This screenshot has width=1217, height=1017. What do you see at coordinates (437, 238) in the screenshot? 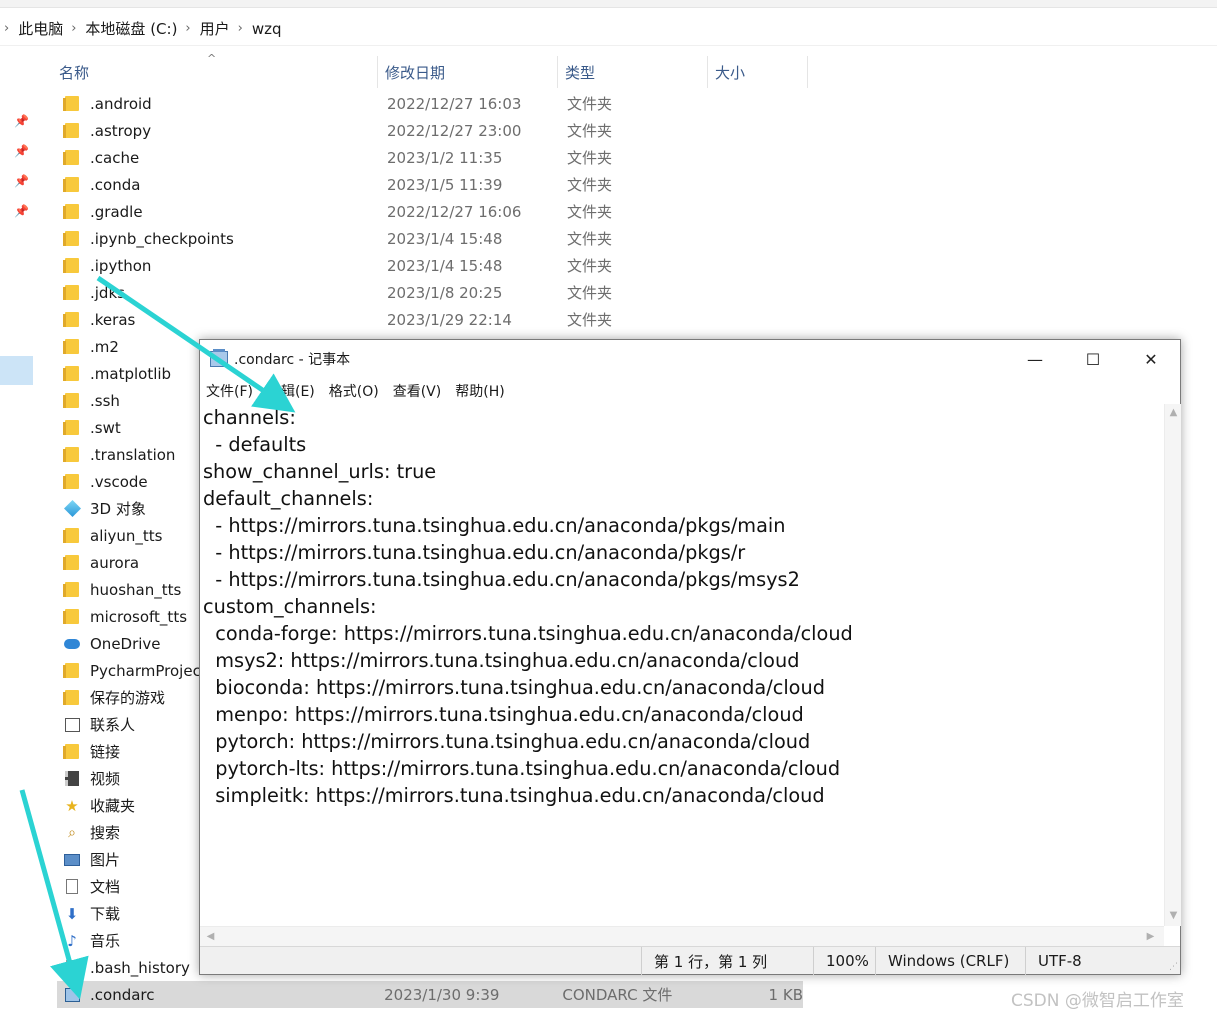
I see `file-row: .ipynb_checkpoints 2023/1/4 15:48 文件夹` at bounding box center [437, 238].